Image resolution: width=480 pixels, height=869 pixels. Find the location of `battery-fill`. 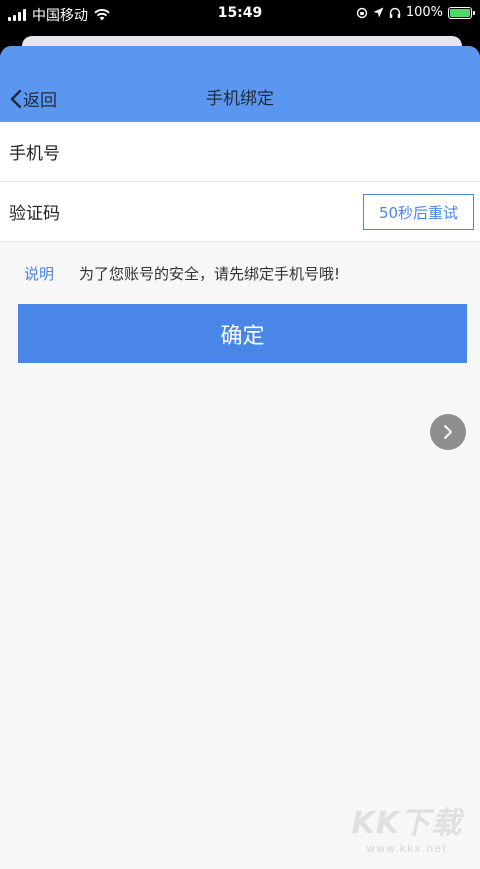

battery-fill is located at coordinates (460, 12).